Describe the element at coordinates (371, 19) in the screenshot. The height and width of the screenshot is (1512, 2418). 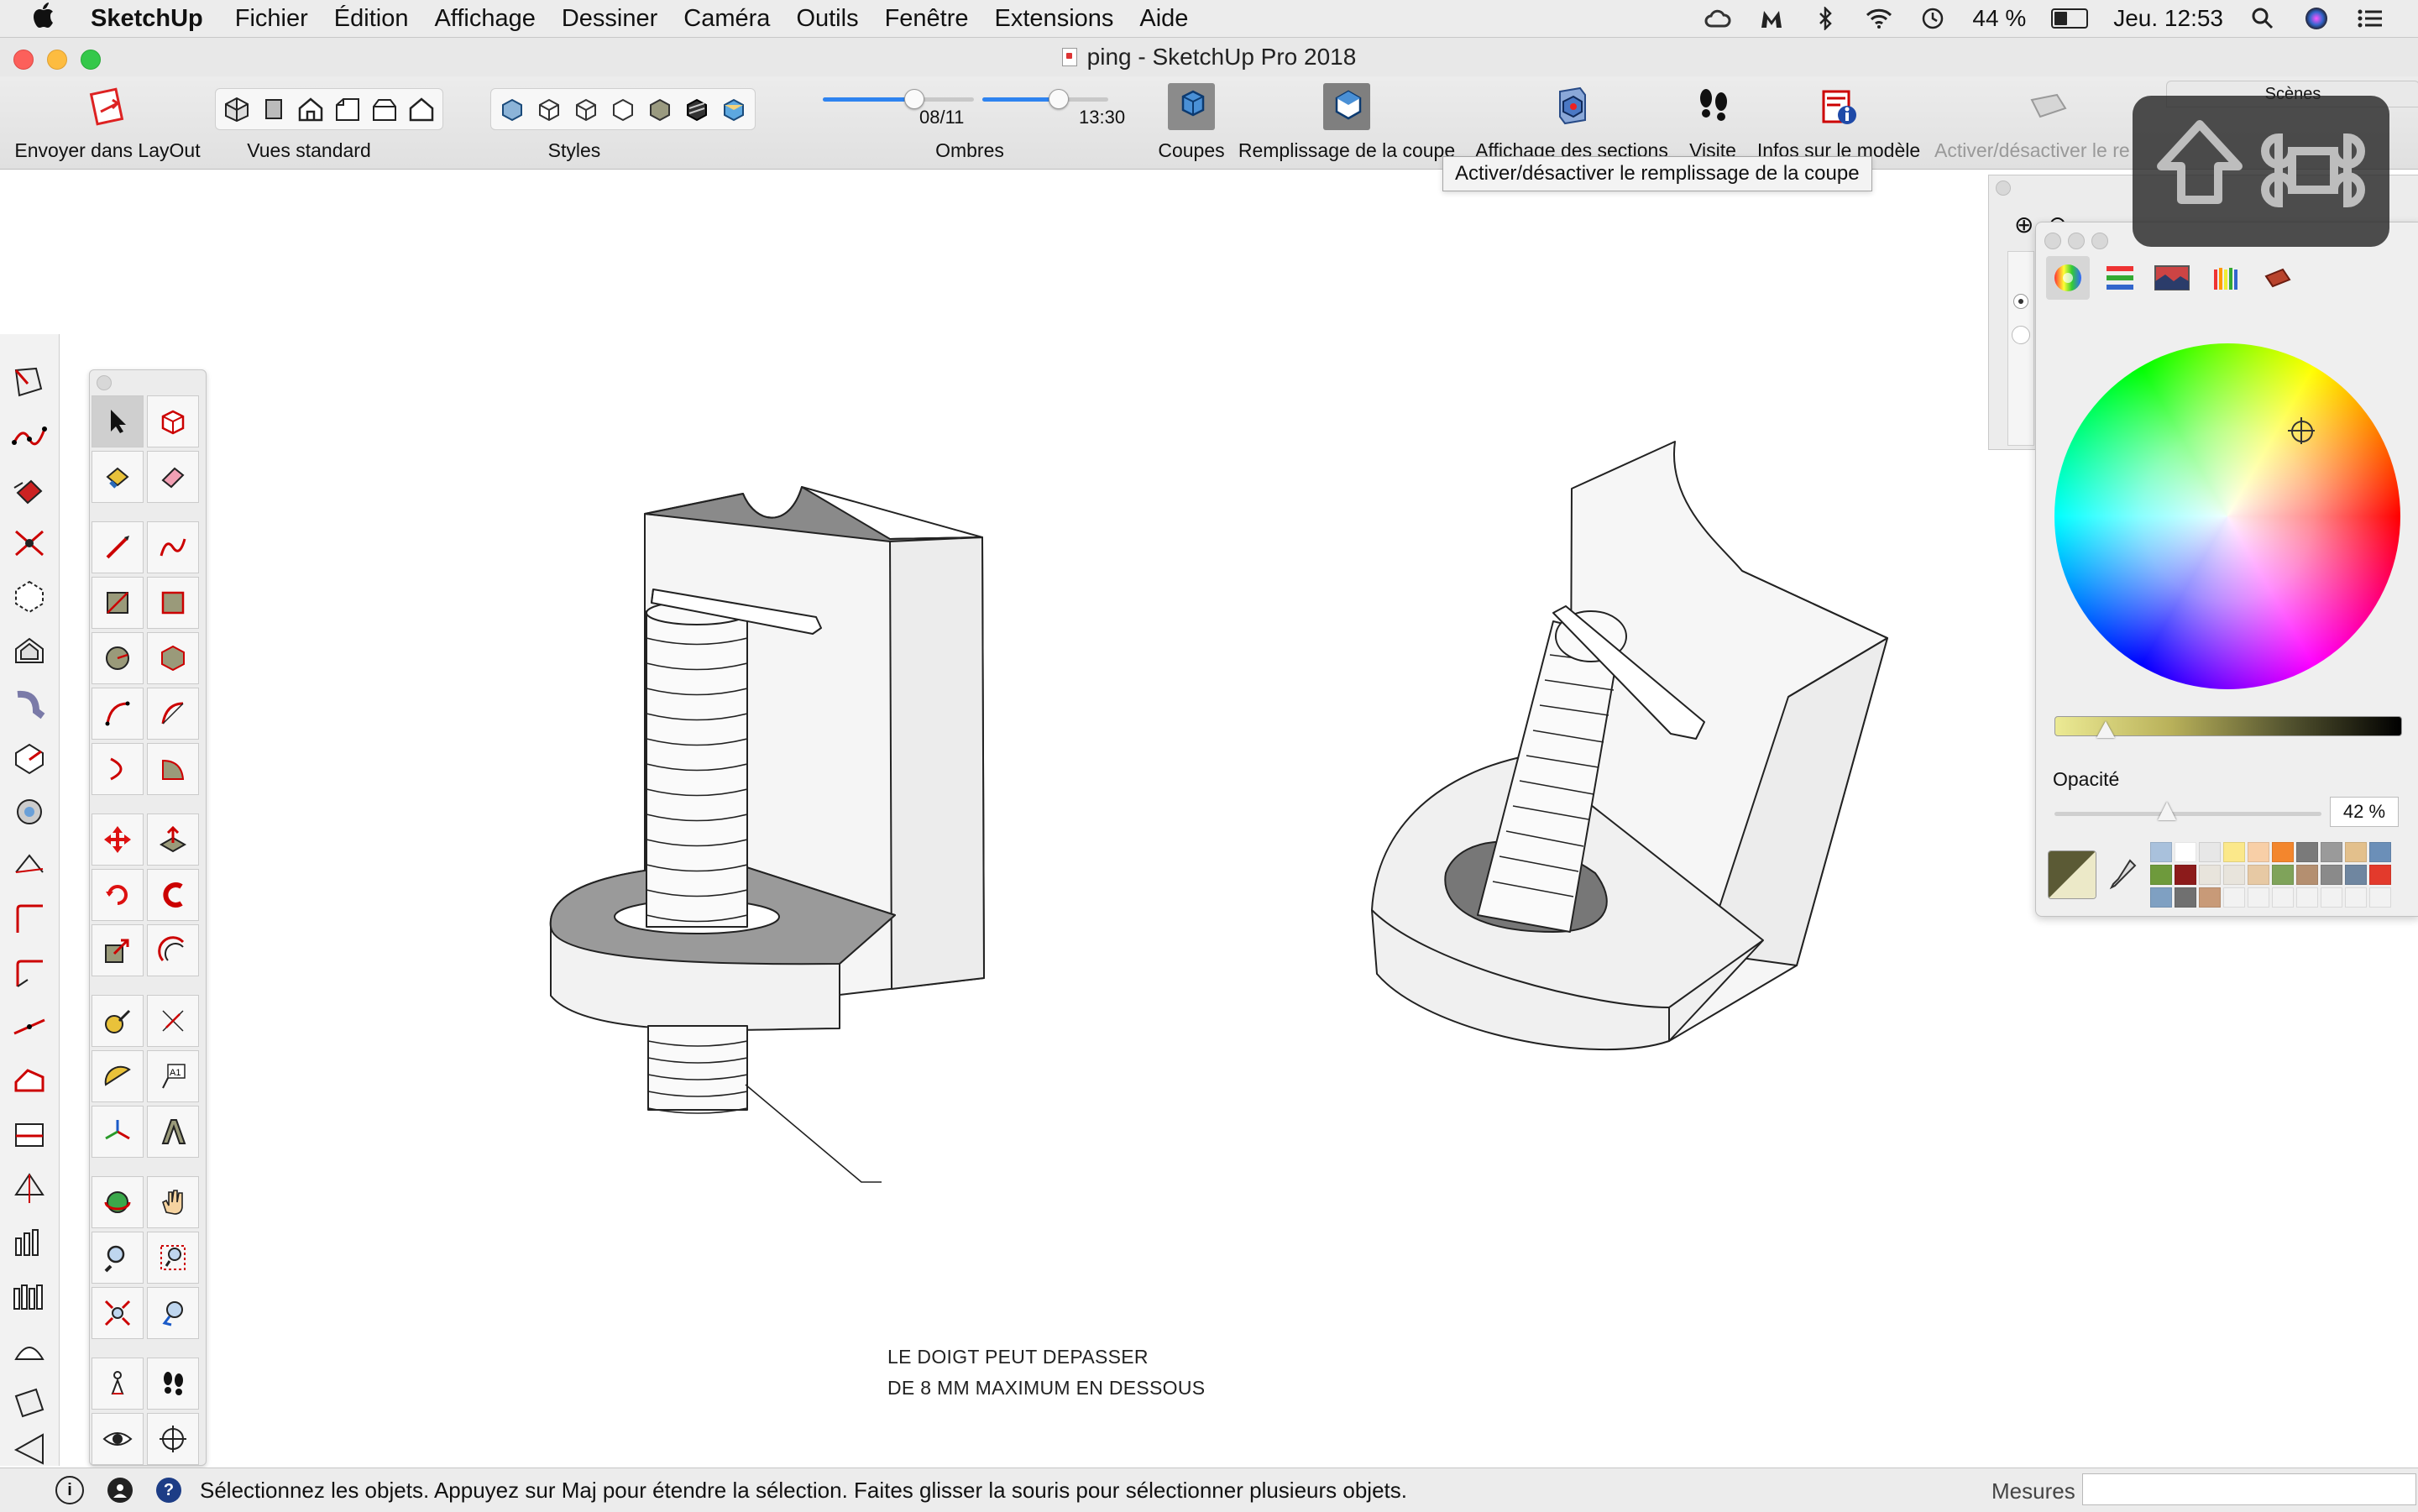
I see `menu-edit: Édition` at that location.